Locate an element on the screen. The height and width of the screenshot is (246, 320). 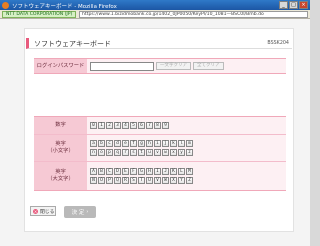
key-2: 2 is located at coordinates (109, 125).